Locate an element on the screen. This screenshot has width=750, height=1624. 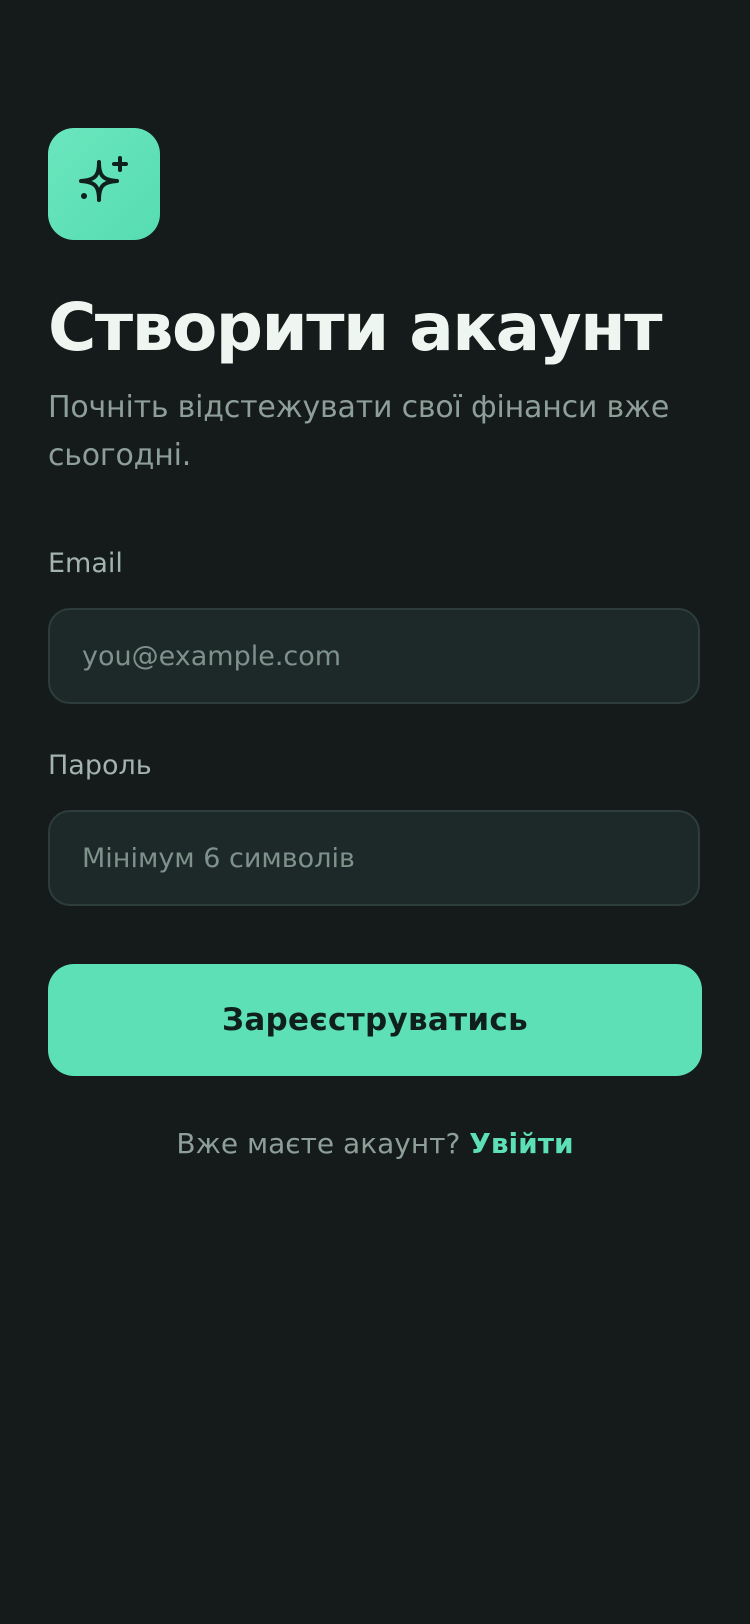
login-link: Увійти is located at coordinates (521, 1143).